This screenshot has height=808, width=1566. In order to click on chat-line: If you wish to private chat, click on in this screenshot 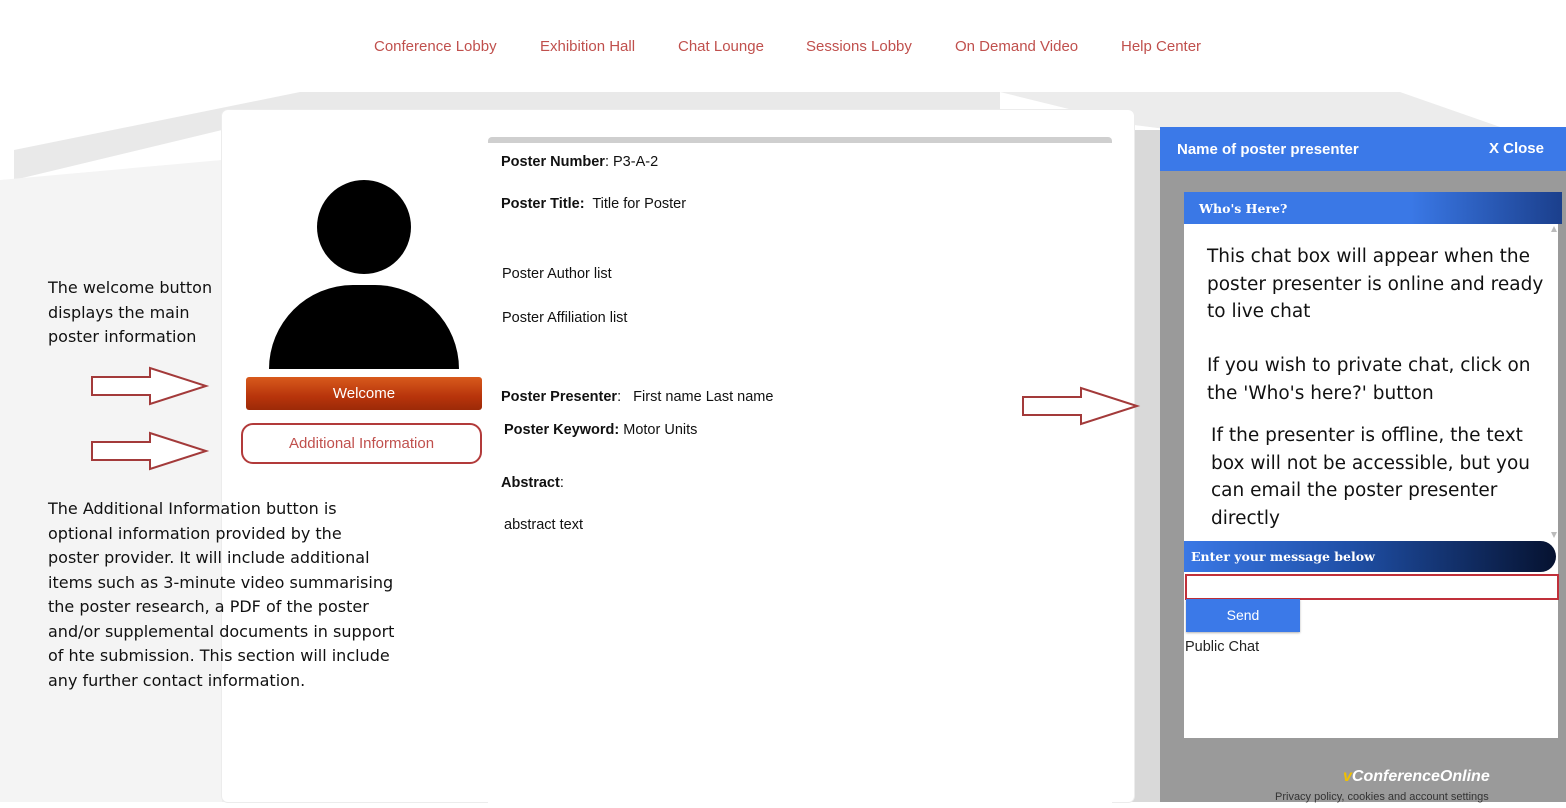, I will do `click(1369, 365)`.